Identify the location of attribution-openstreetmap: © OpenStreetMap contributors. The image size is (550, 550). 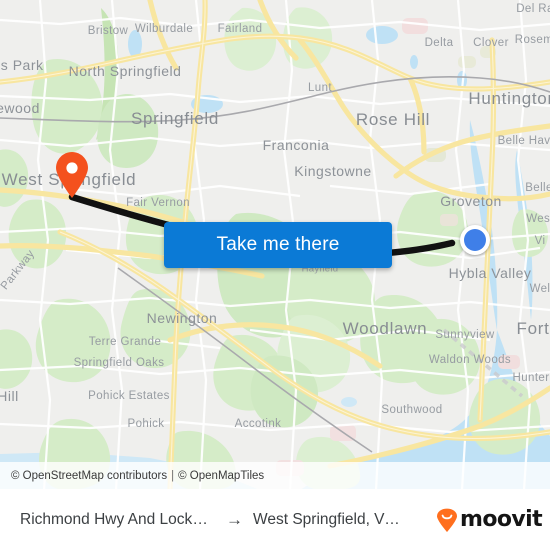
(89, 476).